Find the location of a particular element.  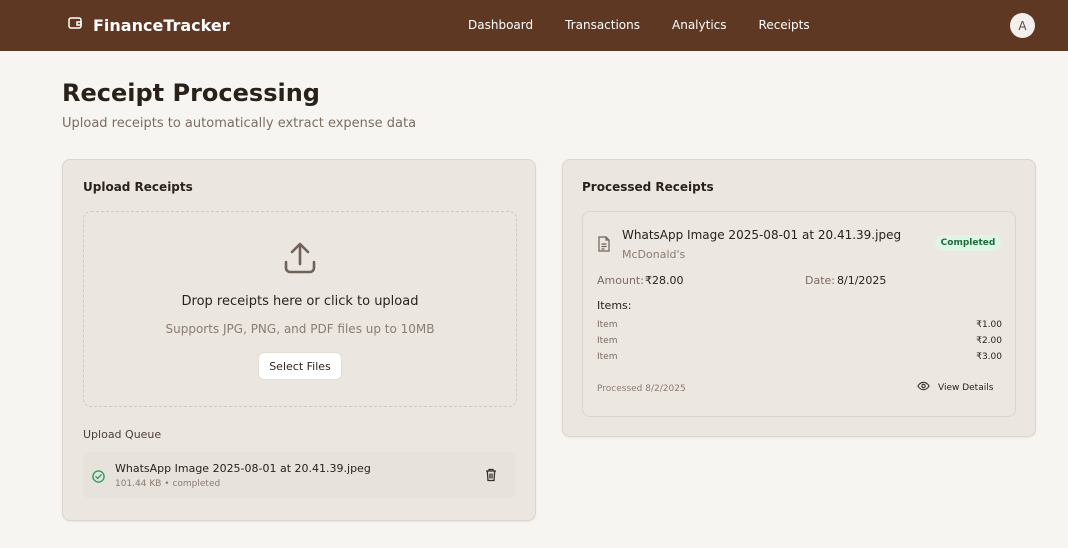

upload-card-title: Upload Receipts is located at coordinates (138, 187).